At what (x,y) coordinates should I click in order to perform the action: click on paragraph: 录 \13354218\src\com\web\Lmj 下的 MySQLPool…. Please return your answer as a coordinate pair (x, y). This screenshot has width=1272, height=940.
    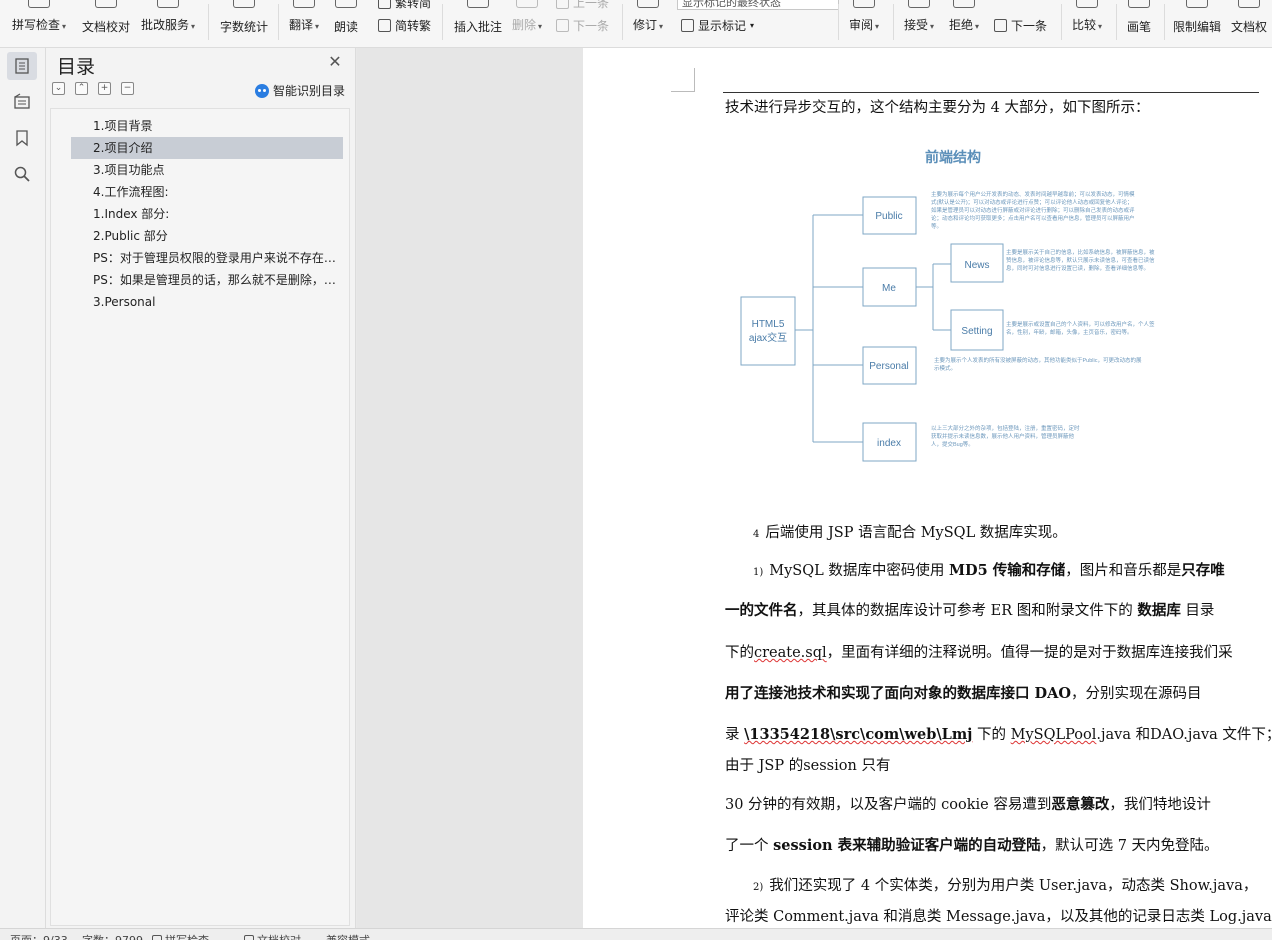
    Looking at the image, I should click on (998, 734).